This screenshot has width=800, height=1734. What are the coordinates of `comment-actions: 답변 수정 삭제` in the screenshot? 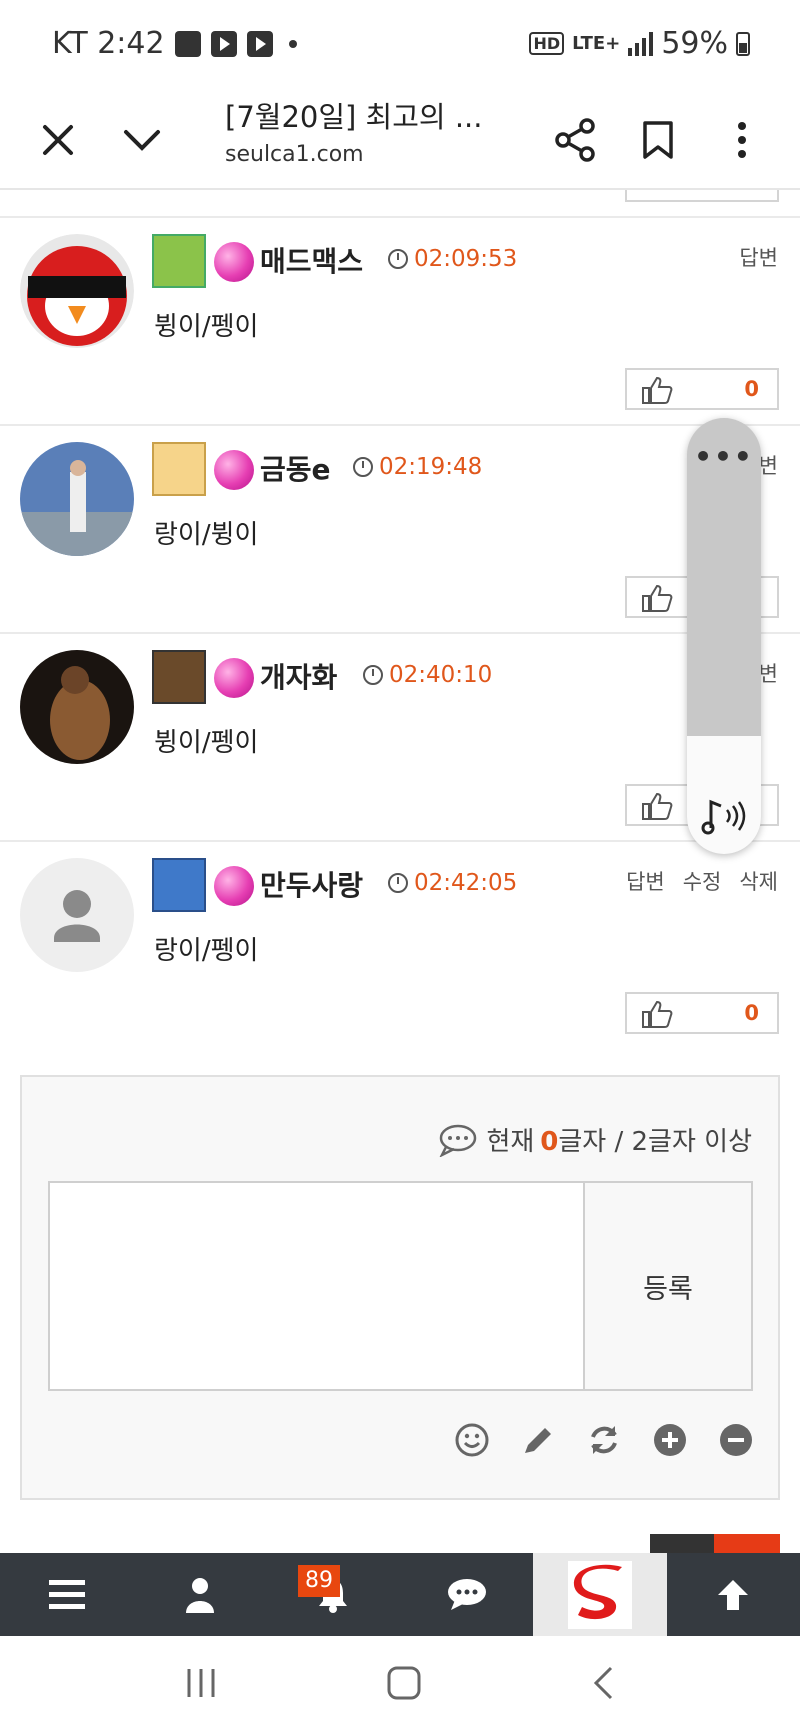 It's located at (702, 881).